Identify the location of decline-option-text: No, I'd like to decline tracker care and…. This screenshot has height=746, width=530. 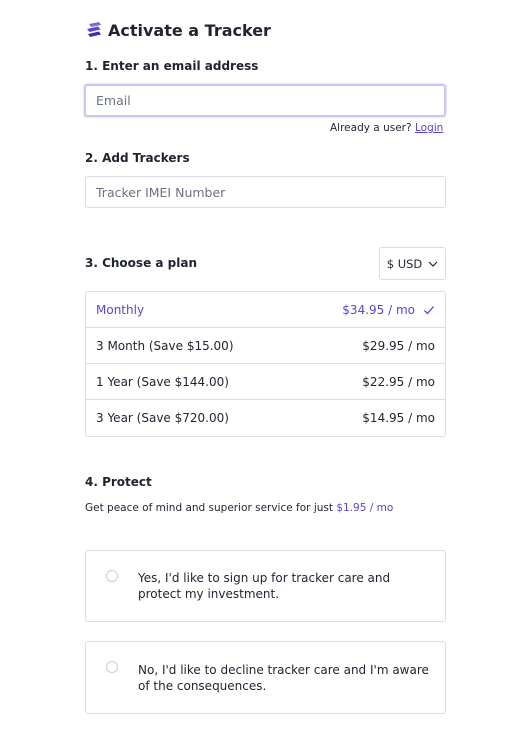
(283, 678).